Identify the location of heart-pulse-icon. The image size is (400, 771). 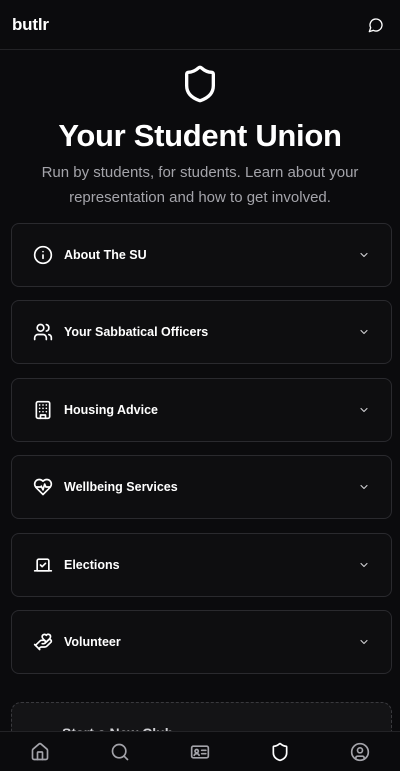
(43, 487).